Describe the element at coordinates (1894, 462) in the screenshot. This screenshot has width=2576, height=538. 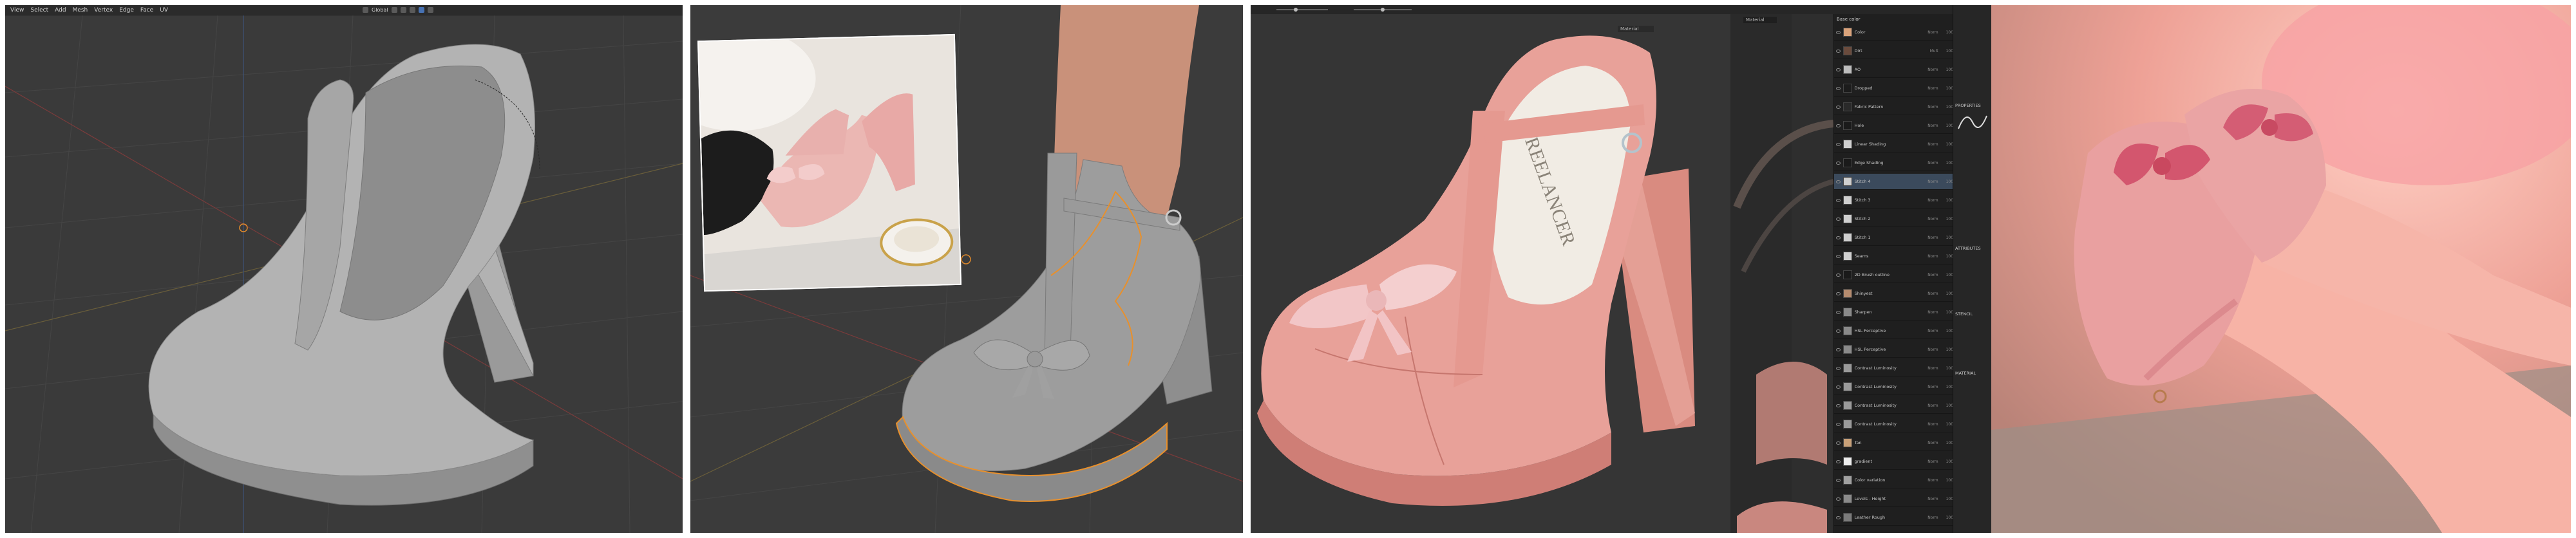
I see `layer-row: gradient Norm 100` at that location.